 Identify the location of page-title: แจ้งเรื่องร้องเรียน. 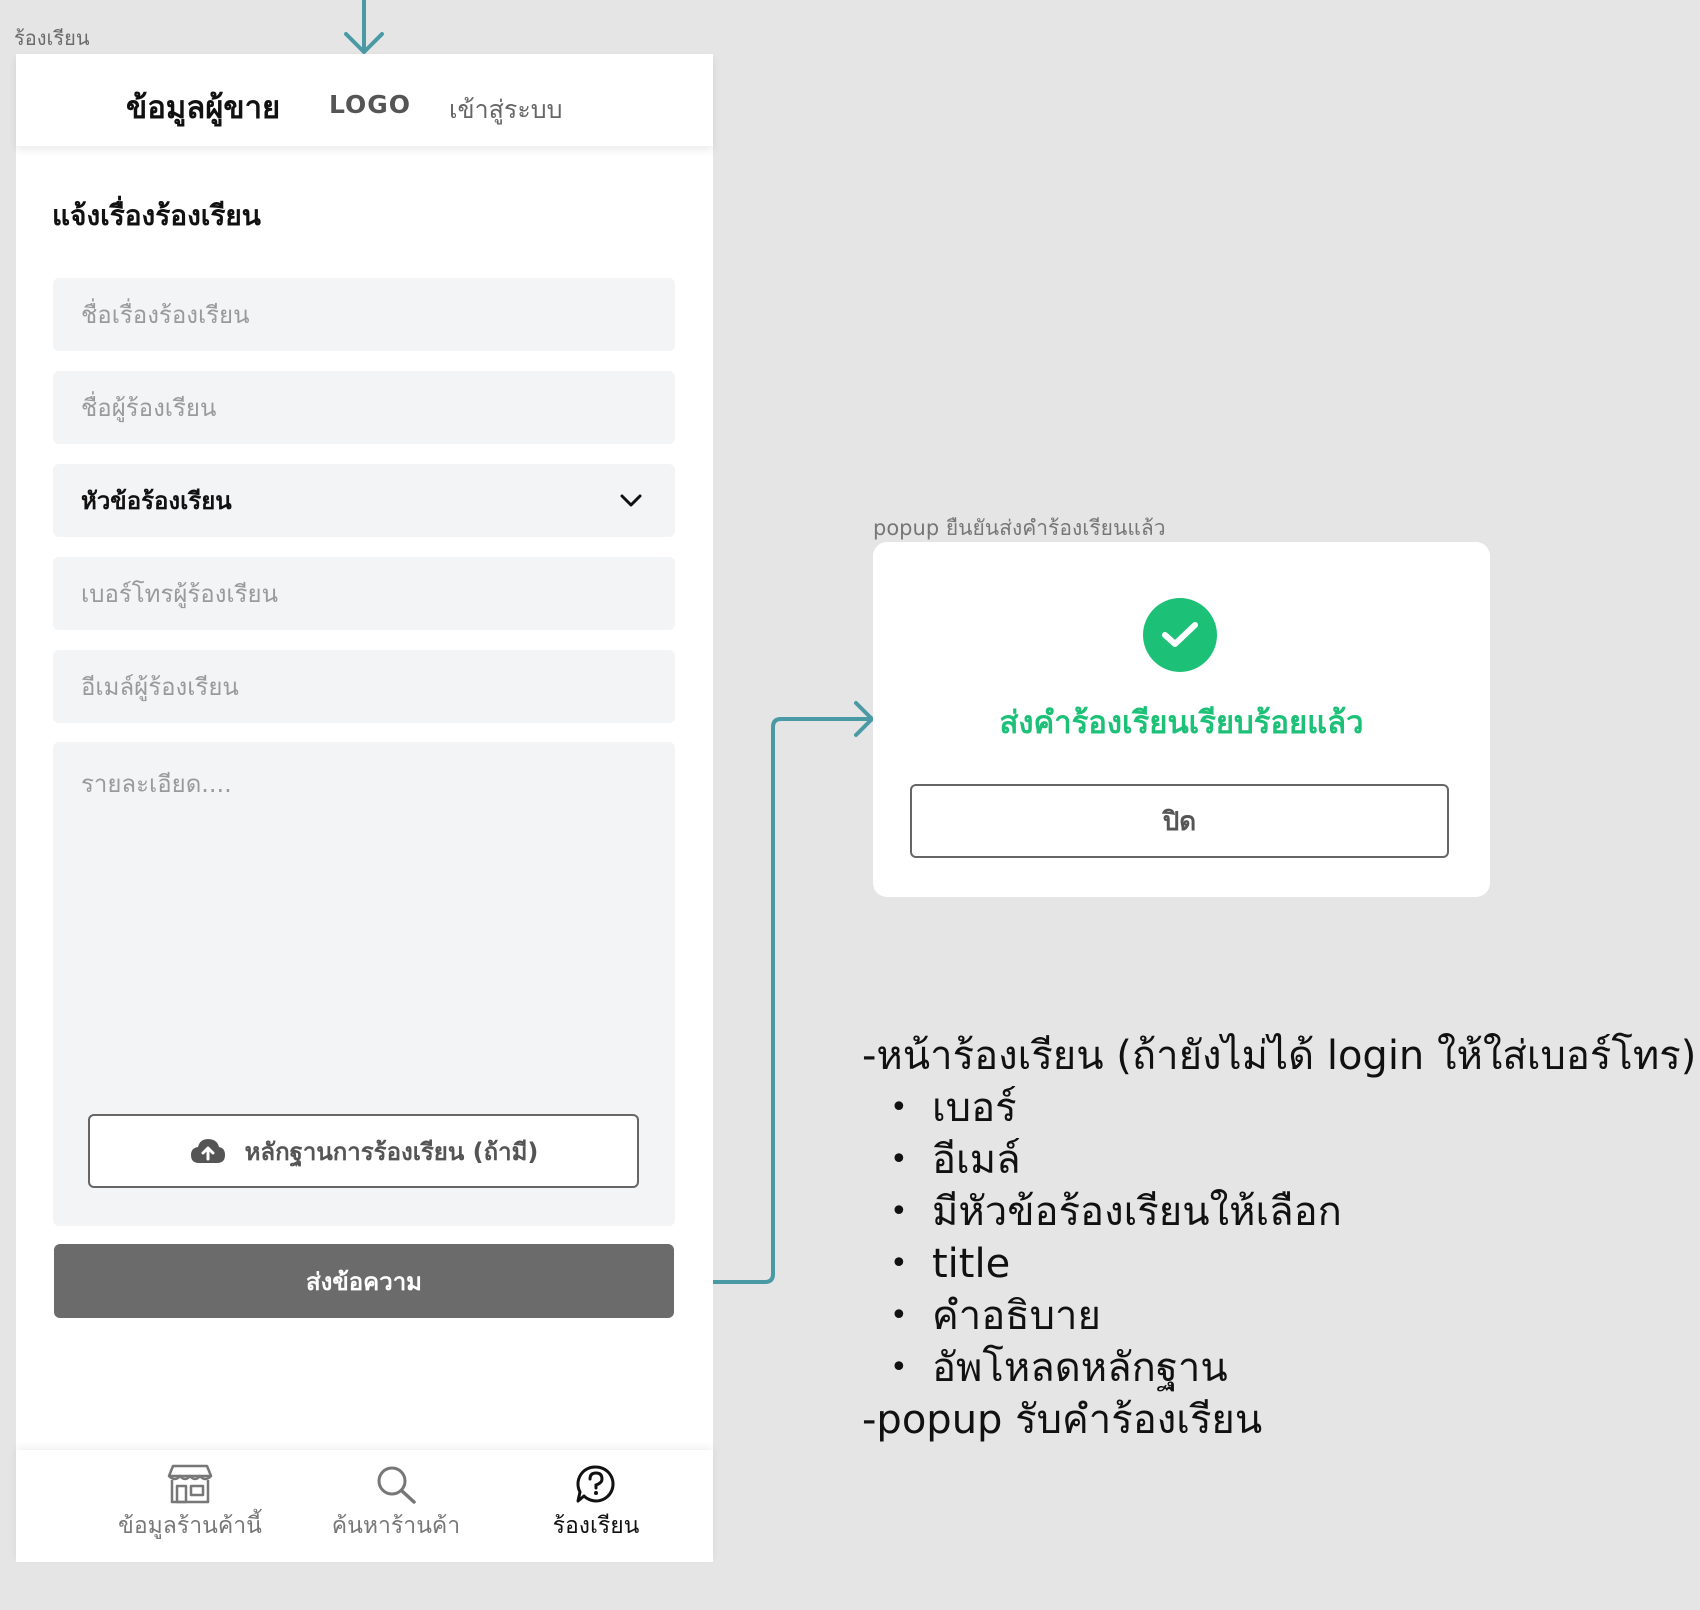
(156, 215).